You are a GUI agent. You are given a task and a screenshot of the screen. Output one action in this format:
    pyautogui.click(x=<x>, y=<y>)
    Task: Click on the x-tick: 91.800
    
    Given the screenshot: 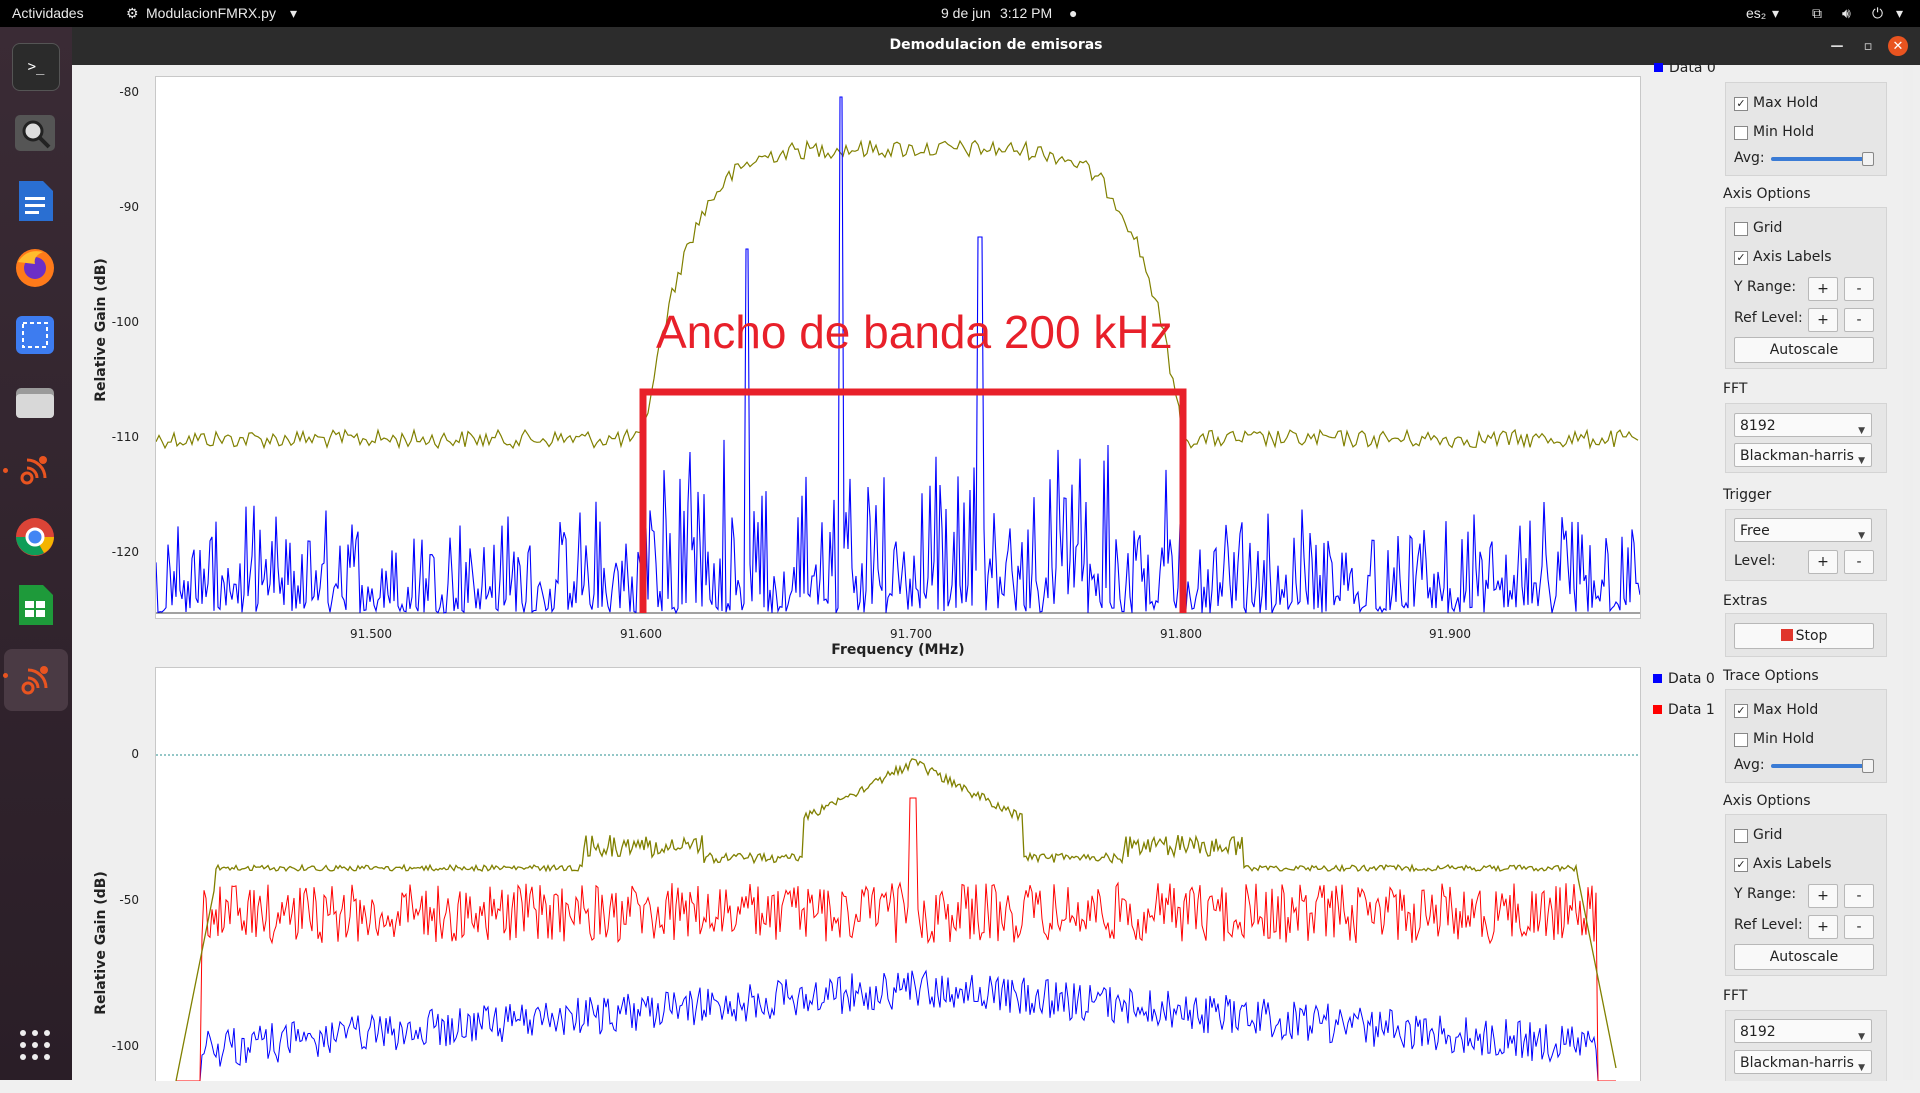 What is the action you would take?
    pyautogui.click(x=1181, y=634)
    